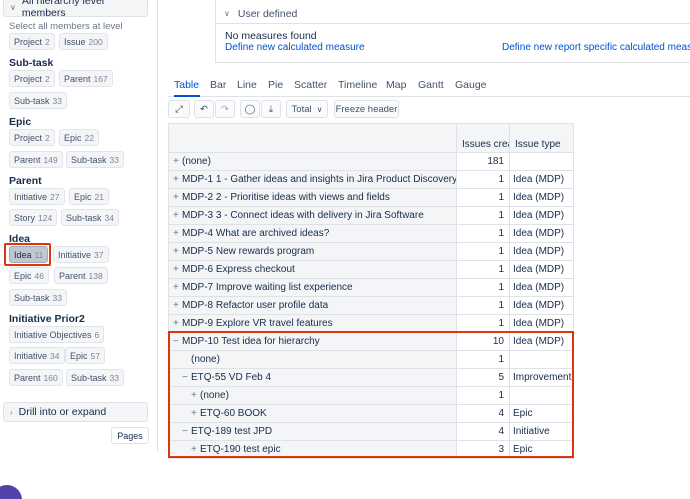  Describe the element at coordinates (483, 450) in the screenshot. I see `issues-created-cell: 3` at that location.